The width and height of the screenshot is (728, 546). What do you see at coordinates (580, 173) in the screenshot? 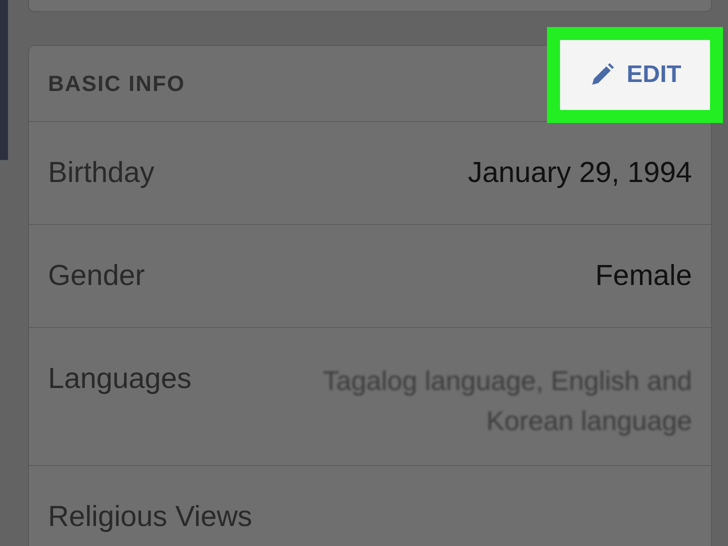
I see `field-value: January 29, 1994` at bounding box center [580, 173].